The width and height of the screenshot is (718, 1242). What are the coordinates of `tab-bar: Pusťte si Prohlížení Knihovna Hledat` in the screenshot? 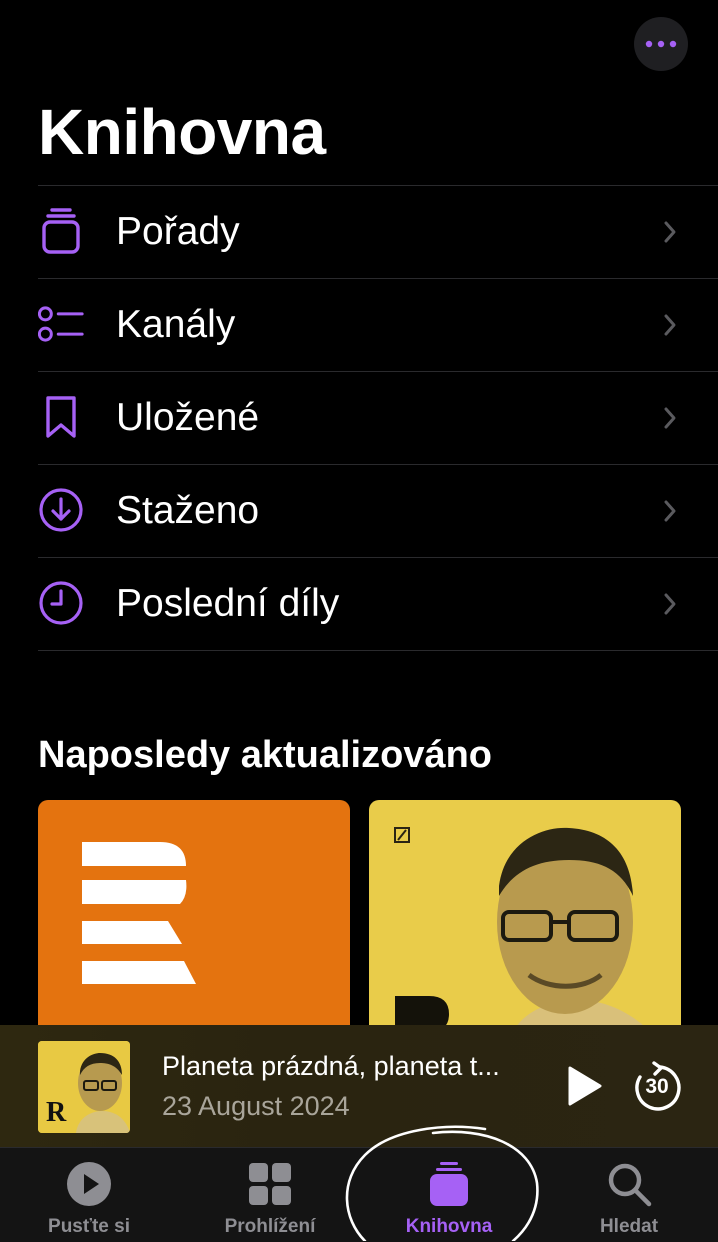 It's located at (359, 1194).